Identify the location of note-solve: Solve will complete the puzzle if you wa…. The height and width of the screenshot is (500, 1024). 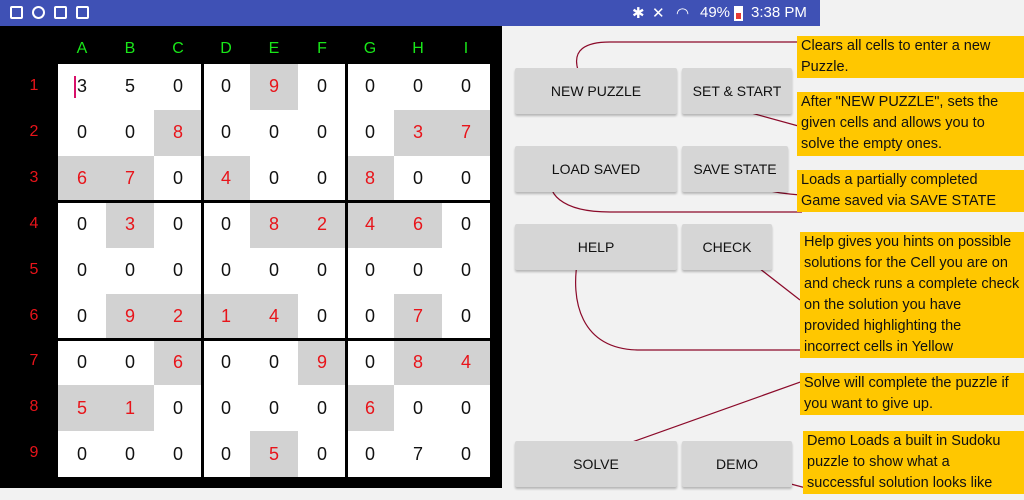
(912, 394).